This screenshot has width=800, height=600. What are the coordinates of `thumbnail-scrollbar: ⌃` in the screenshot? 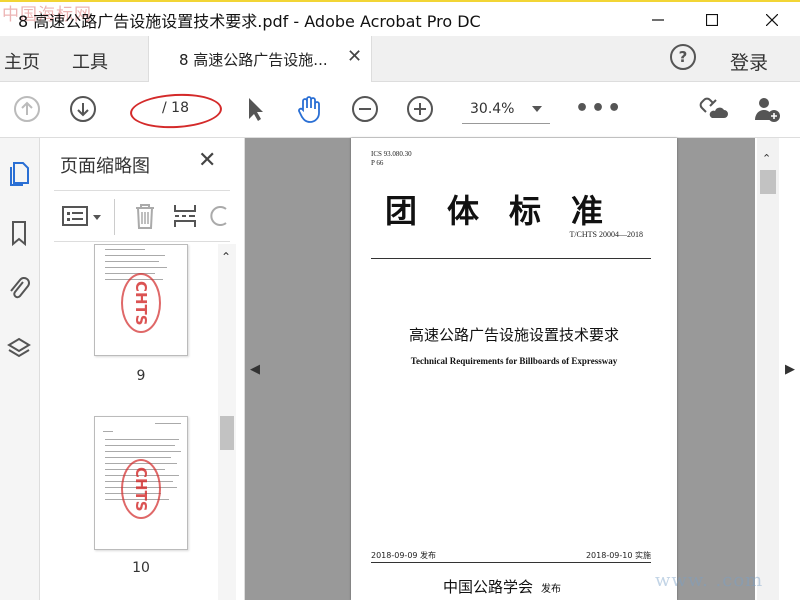 It's located at (227, 422).